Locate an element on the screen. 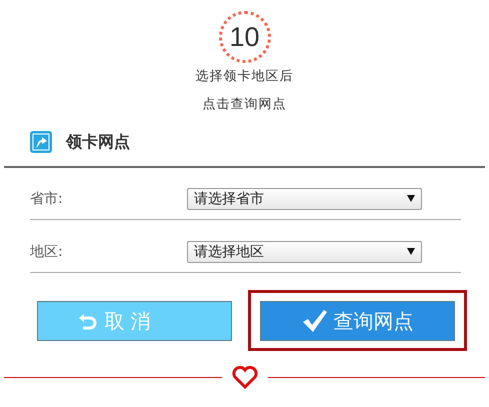  heart-icon is located at coordinates (245, 377).